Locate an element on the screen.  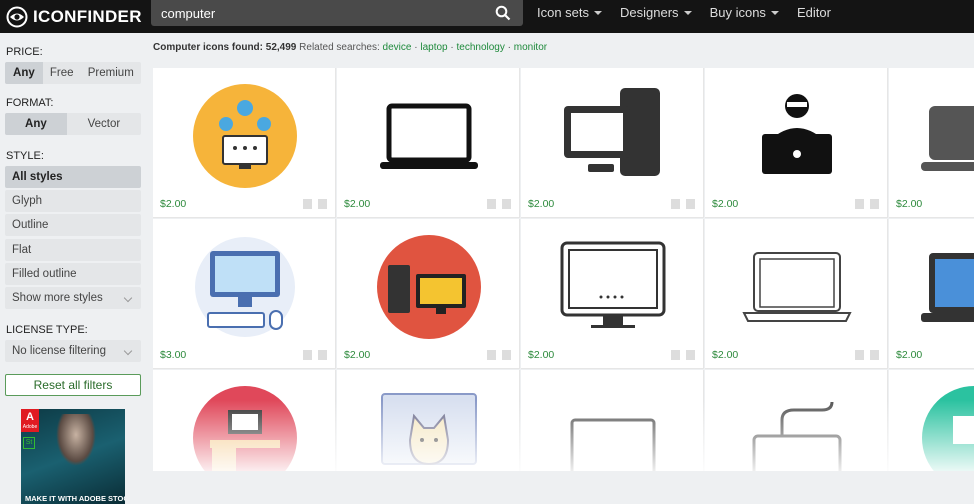
format-filter: Any Vector is located at coordinates (73, 124).